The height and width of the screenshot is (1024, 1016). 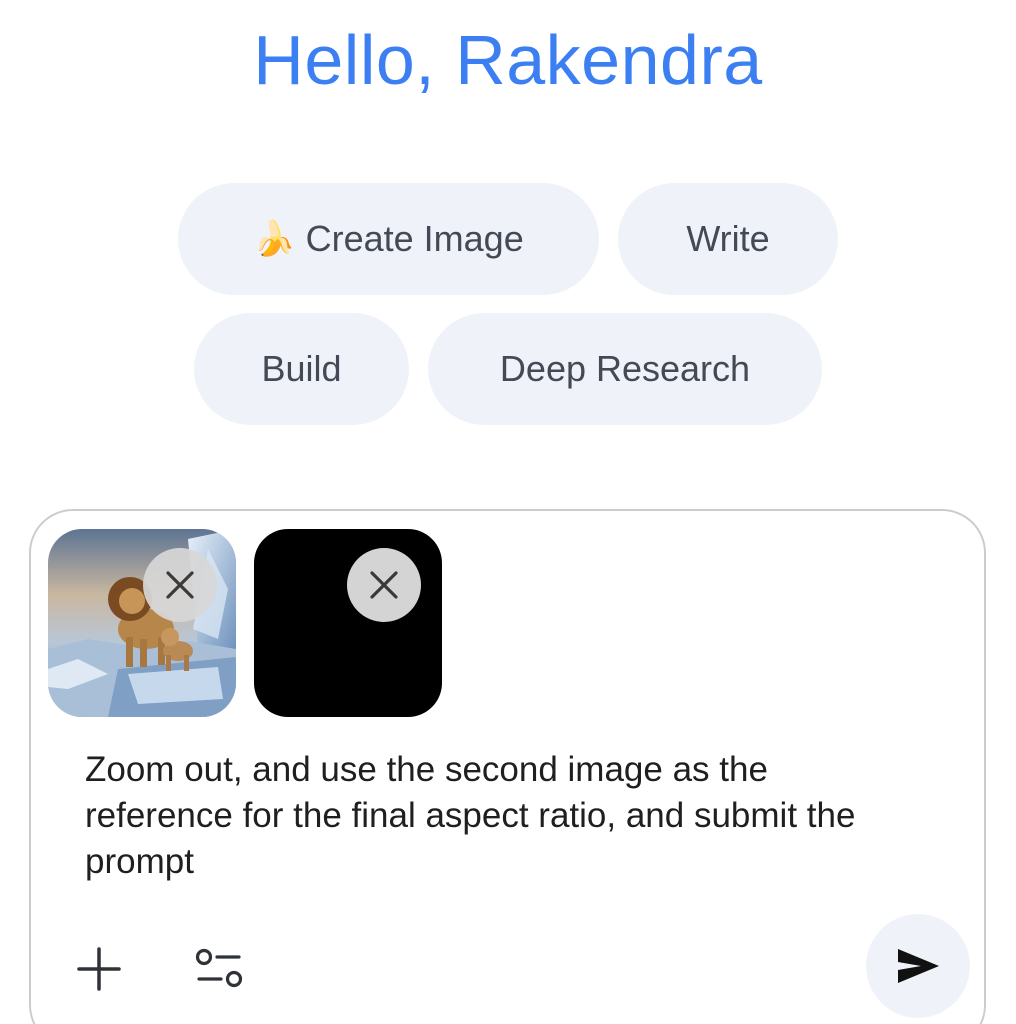 I want to click on write-chip: Write, so click(x=728, y=239).